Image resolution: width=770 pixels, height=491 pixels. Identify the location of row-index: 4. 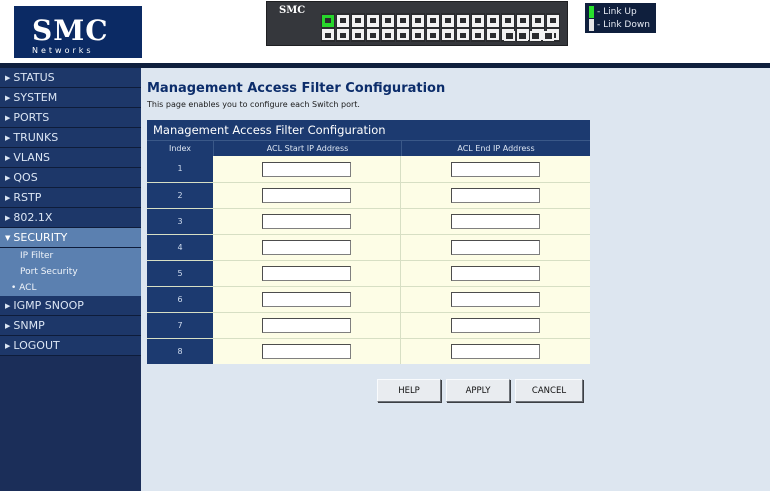
(180, 247).